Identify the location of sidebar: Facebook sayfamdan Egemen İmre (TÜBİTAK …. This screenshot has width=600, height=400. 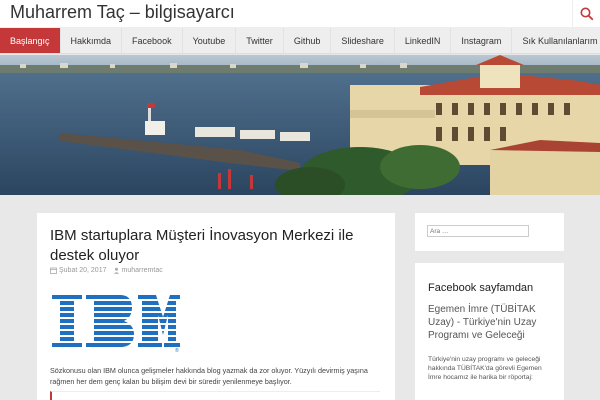
(489, 306).